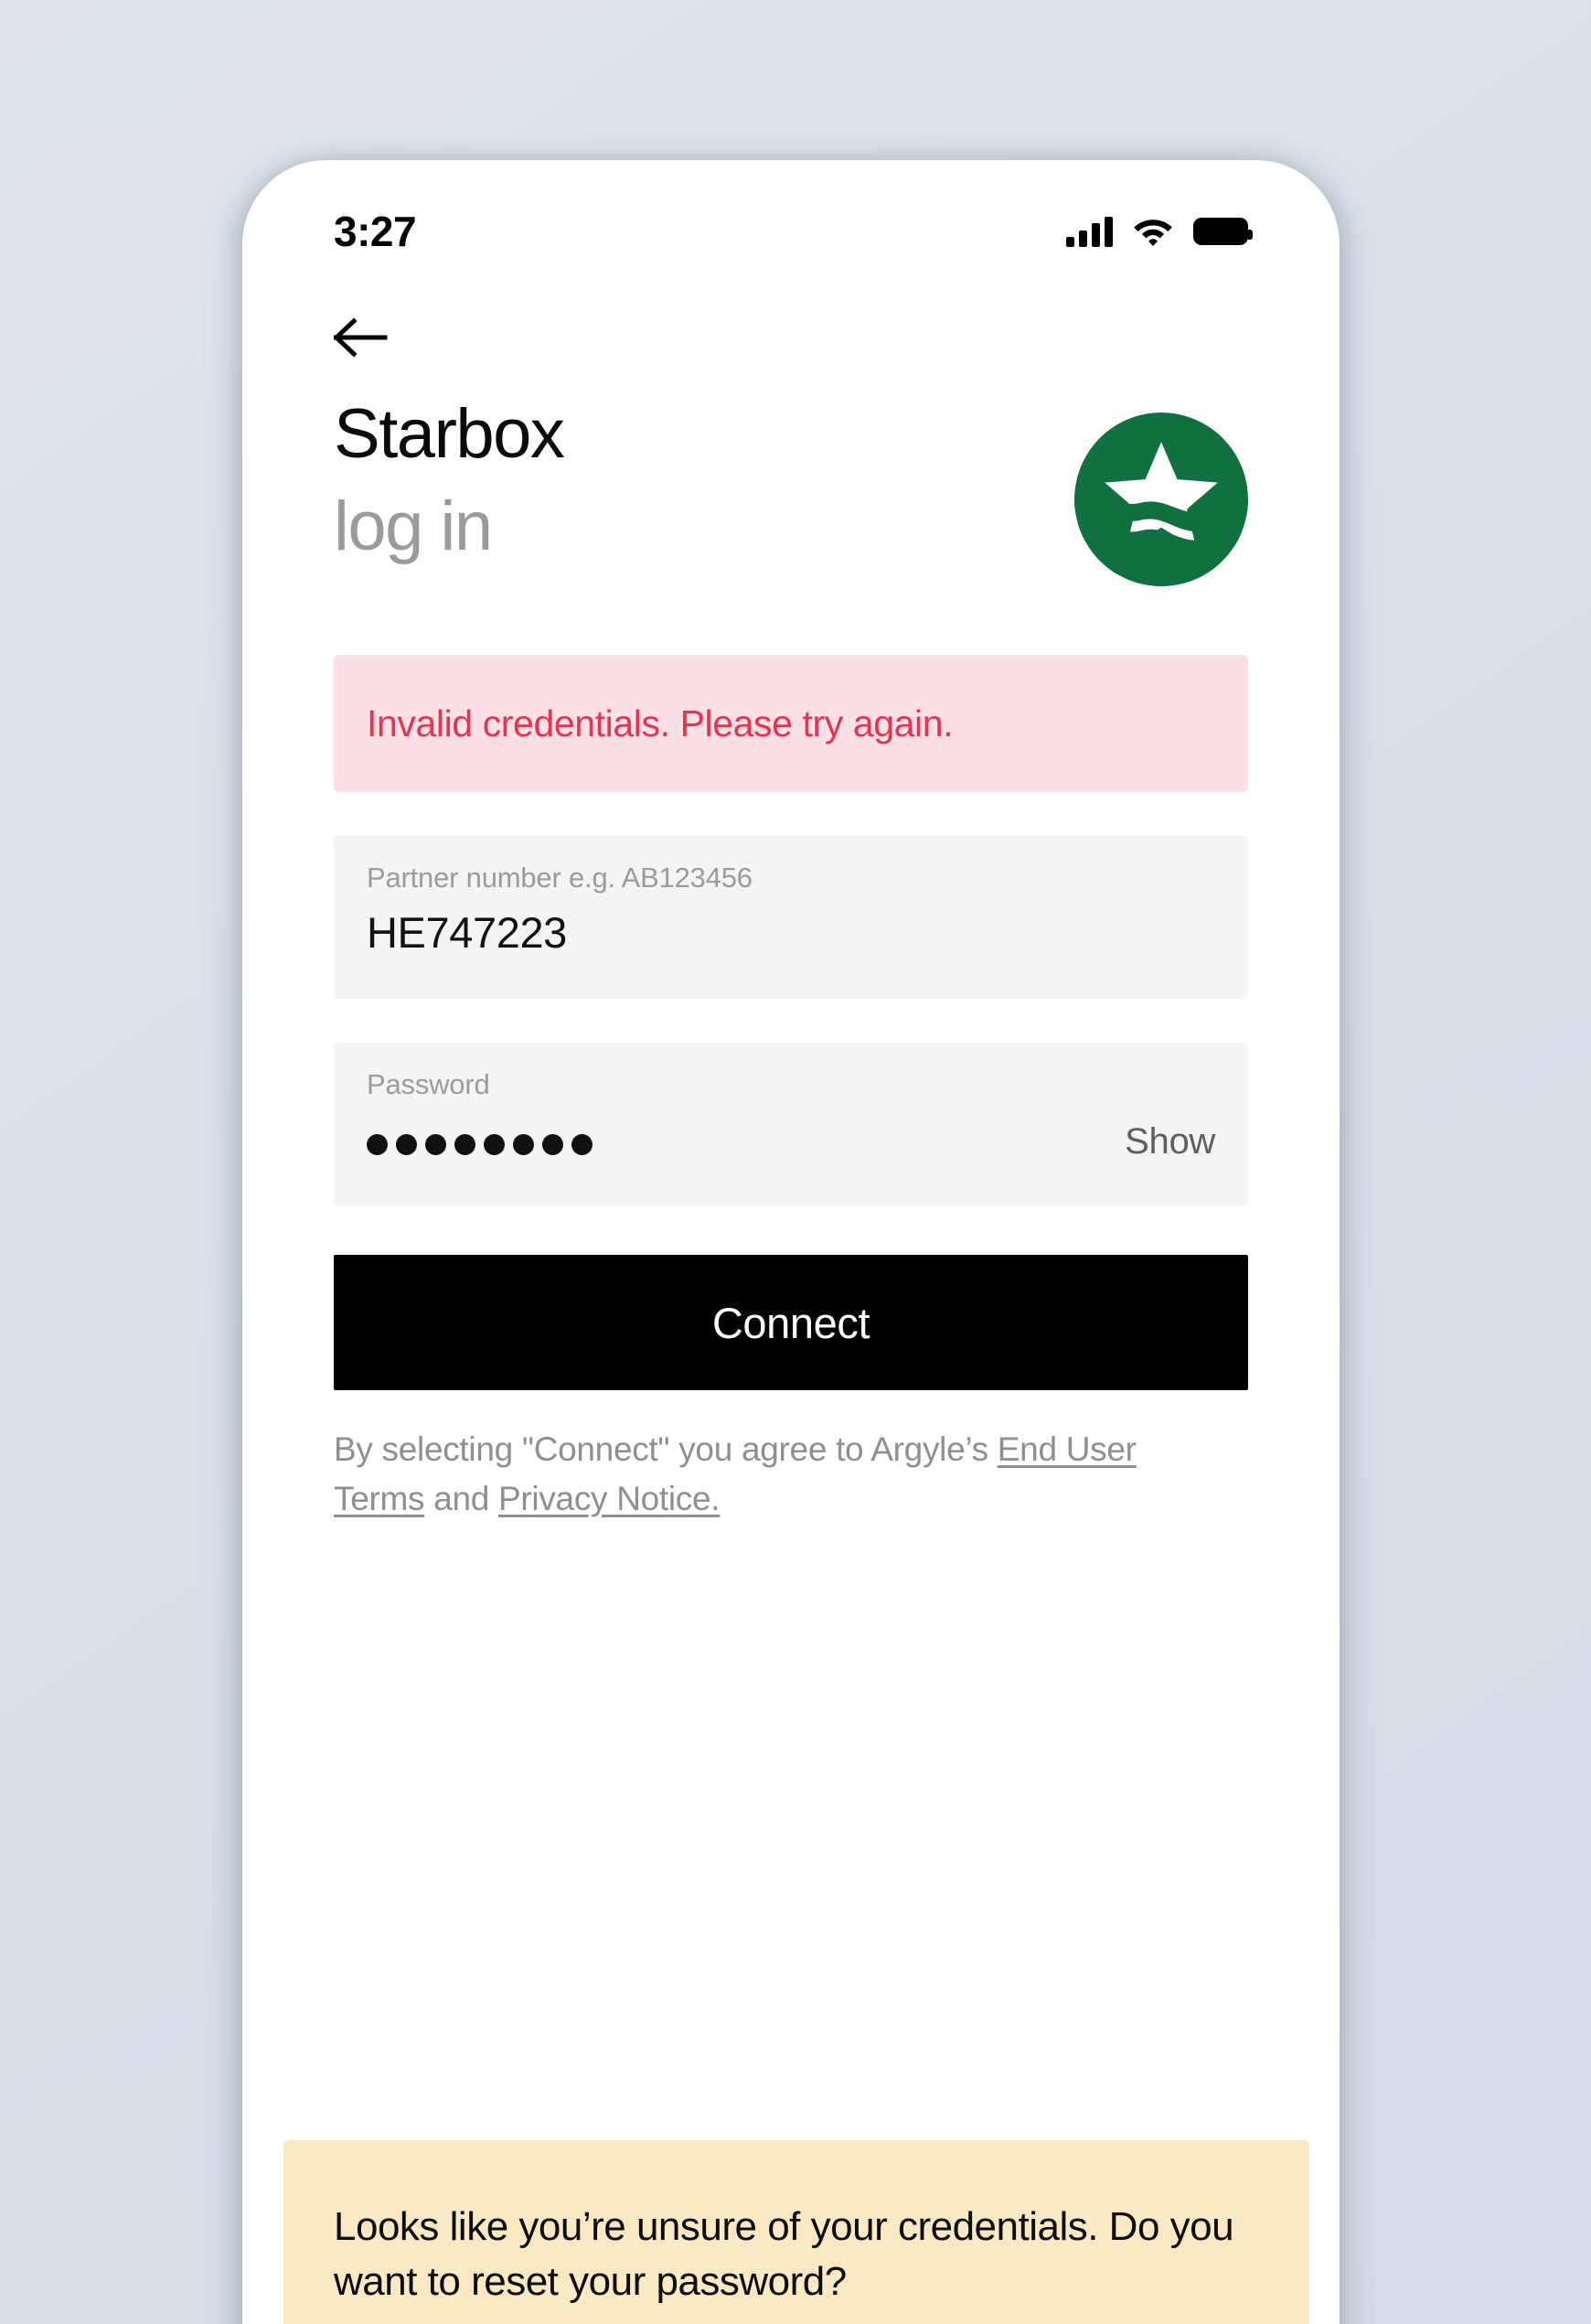 The image size is (1591, 2324). I want to click on cellular-signal-icon, so click(1089, 232).